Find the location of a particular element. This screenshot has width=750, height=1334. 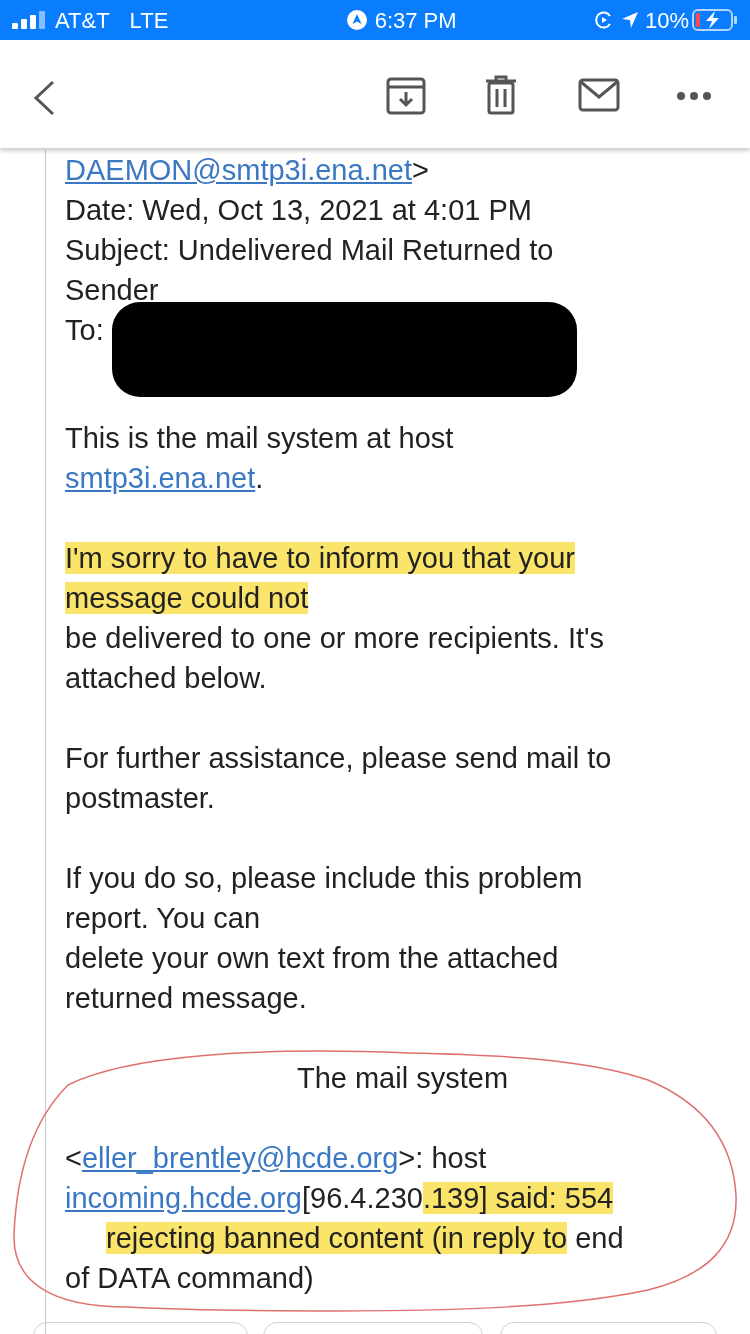

trash-icon is located at coordinates (501, 95).